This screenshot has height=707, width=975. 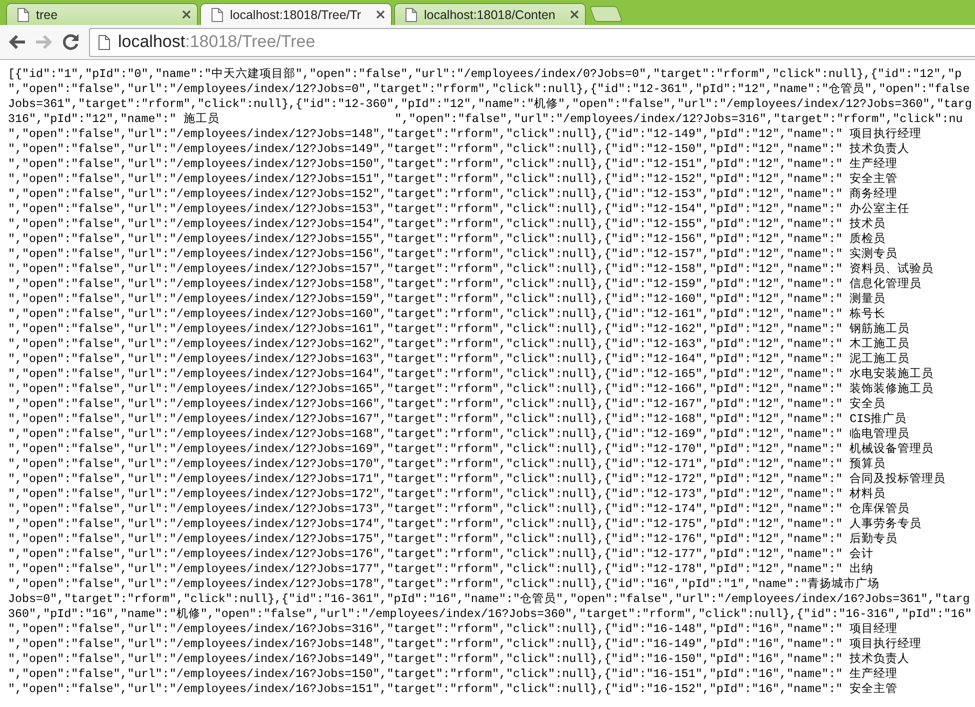 What do you see at coordinates (453, 164) in the screenshot?
I see `json-text-line: ","open":"false","url":"/employees/index/12?Jobs=150","target":"rform","click":null},{"id":"12-151","pId":"12","name":" 生产经理` at bounding box center [453, 164].